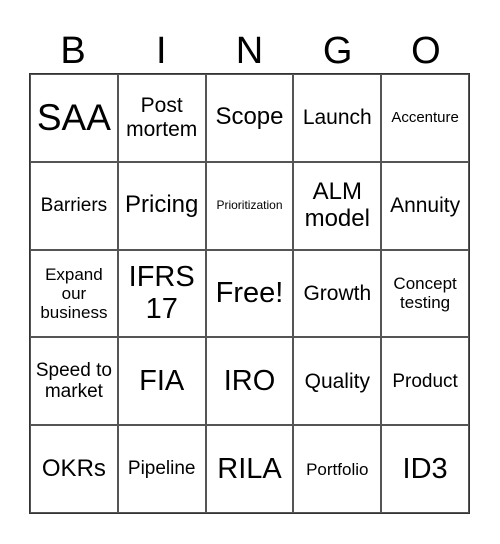 The image size is (500, 544). I want to click on header-letter-n: N, so click(249, 51).